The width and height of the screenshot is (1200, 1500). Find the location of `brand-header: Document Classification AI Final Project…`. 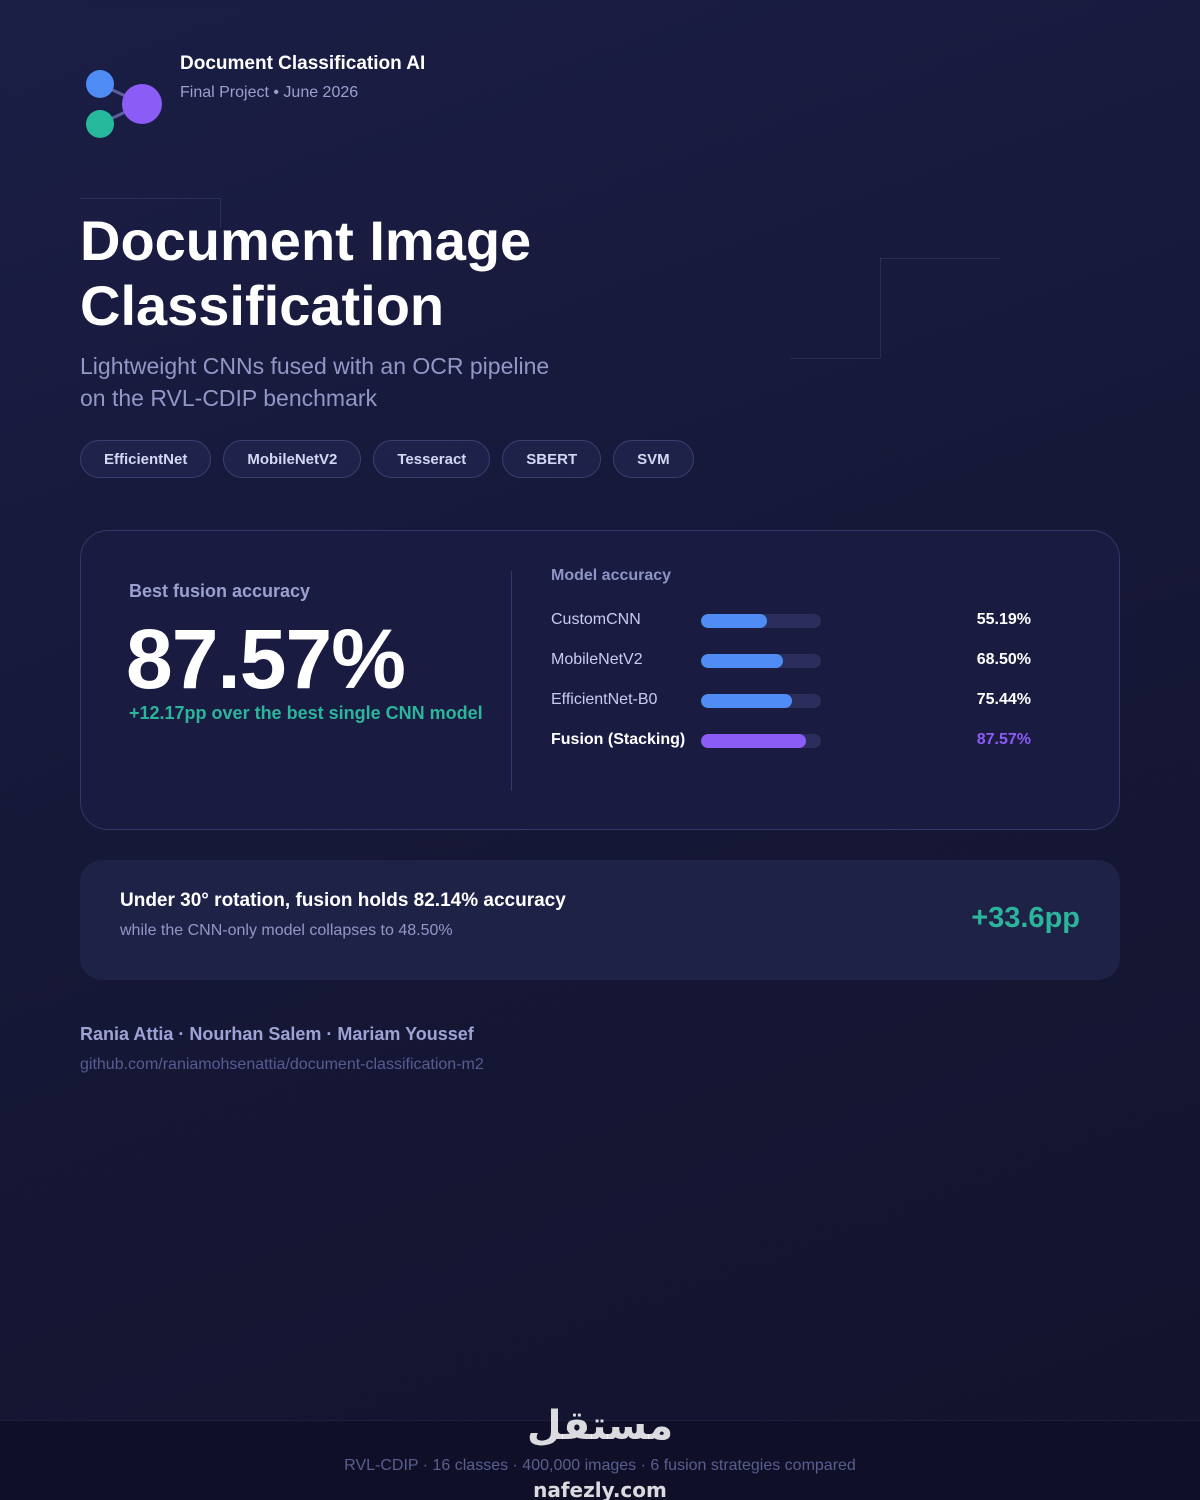

brand-header: Document Classification AI Final Project… is located at coordinates (252, 97).